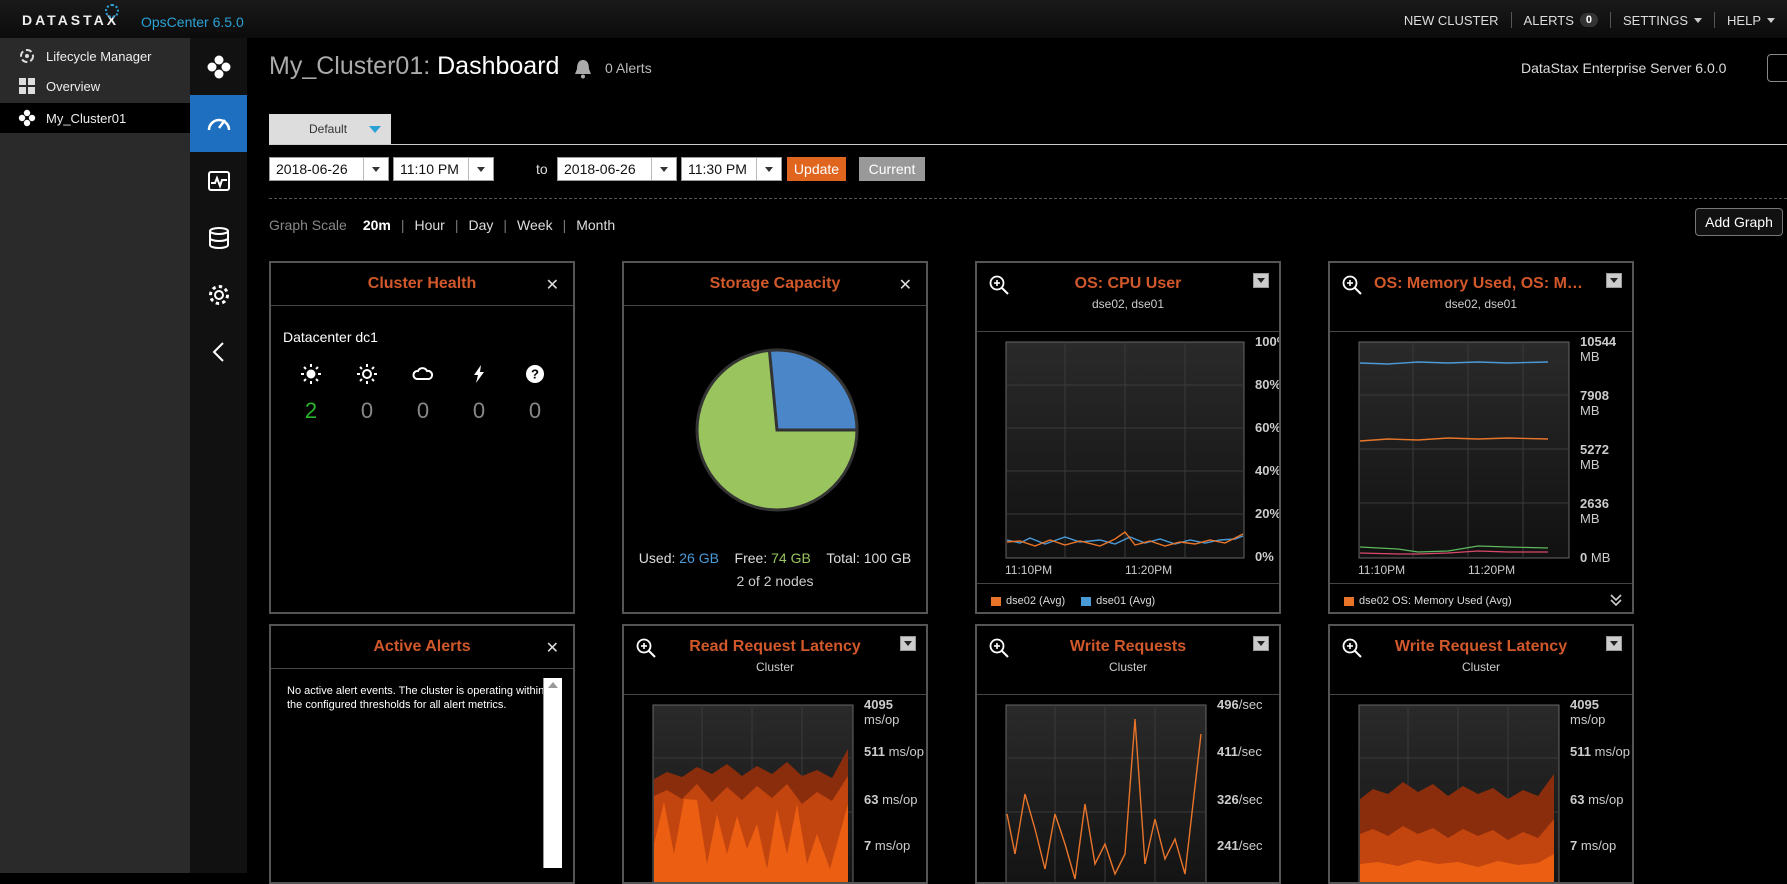 The height and width of the screenshot is (884, 1787). Describe the element at coordinates (1492, 570) in the screenshot. I see `x-tick: 11:20PM` at that location.